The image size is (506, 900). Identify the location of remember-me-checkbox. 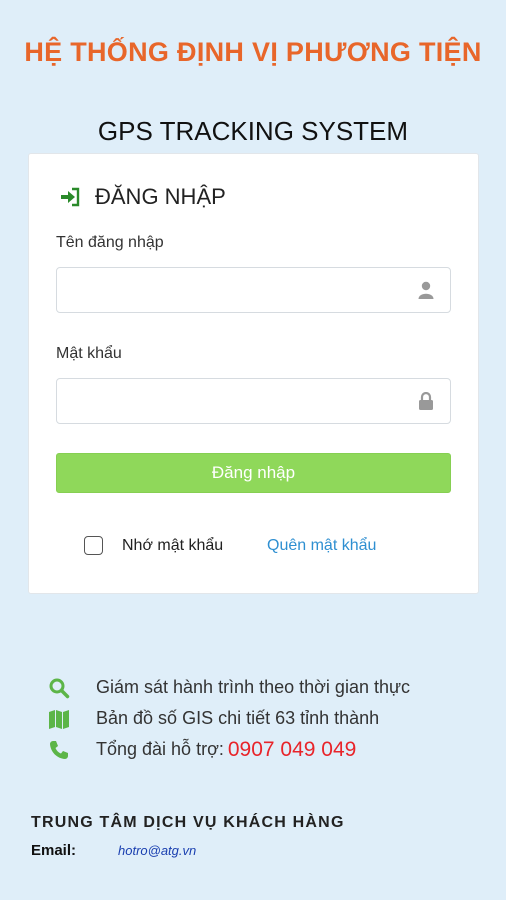
(93, 545).